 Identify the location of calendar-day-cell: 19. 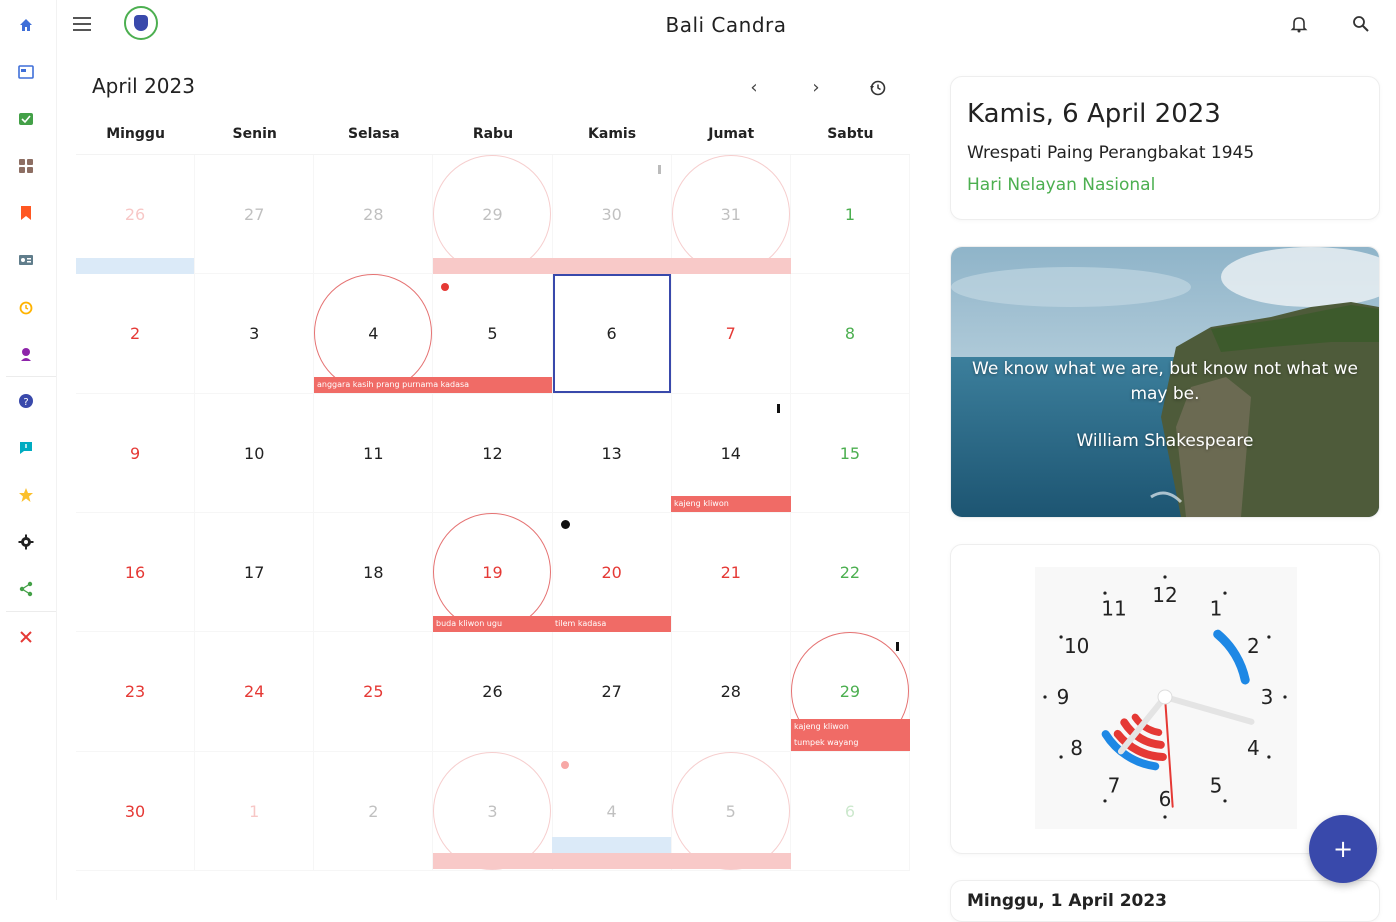
(493, 573).